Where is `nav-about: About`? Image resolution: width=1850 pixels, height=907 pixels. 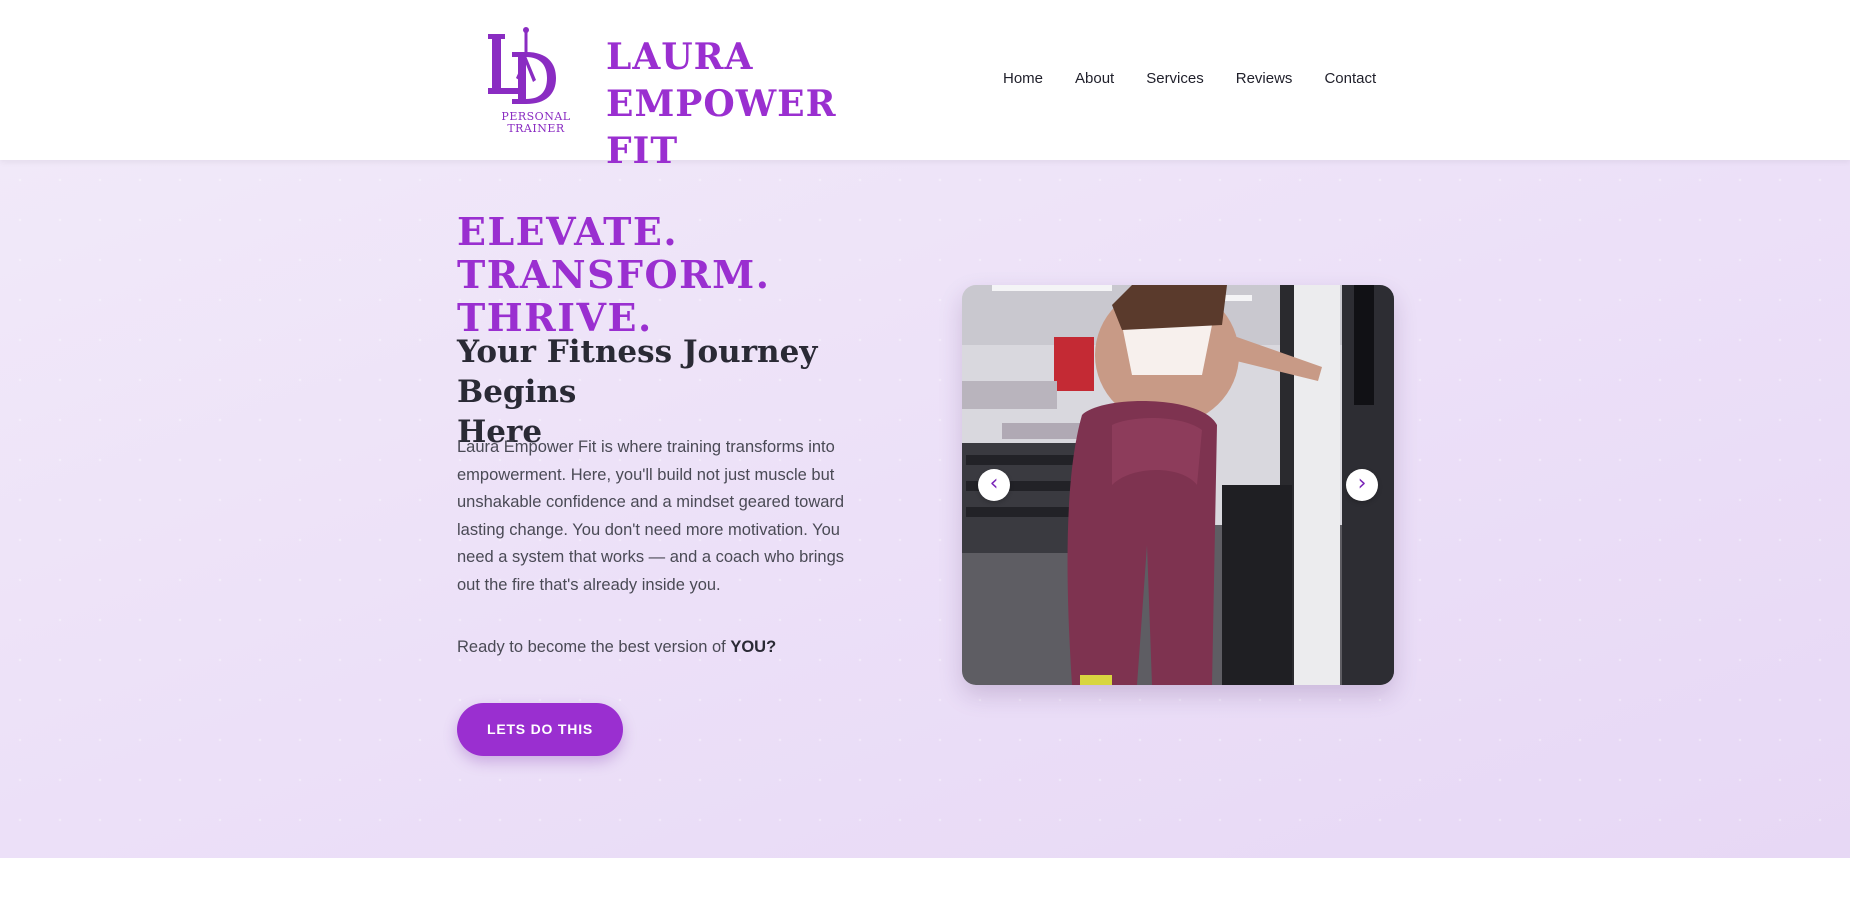
nav-about: About is located at coordinates (1094, 79).